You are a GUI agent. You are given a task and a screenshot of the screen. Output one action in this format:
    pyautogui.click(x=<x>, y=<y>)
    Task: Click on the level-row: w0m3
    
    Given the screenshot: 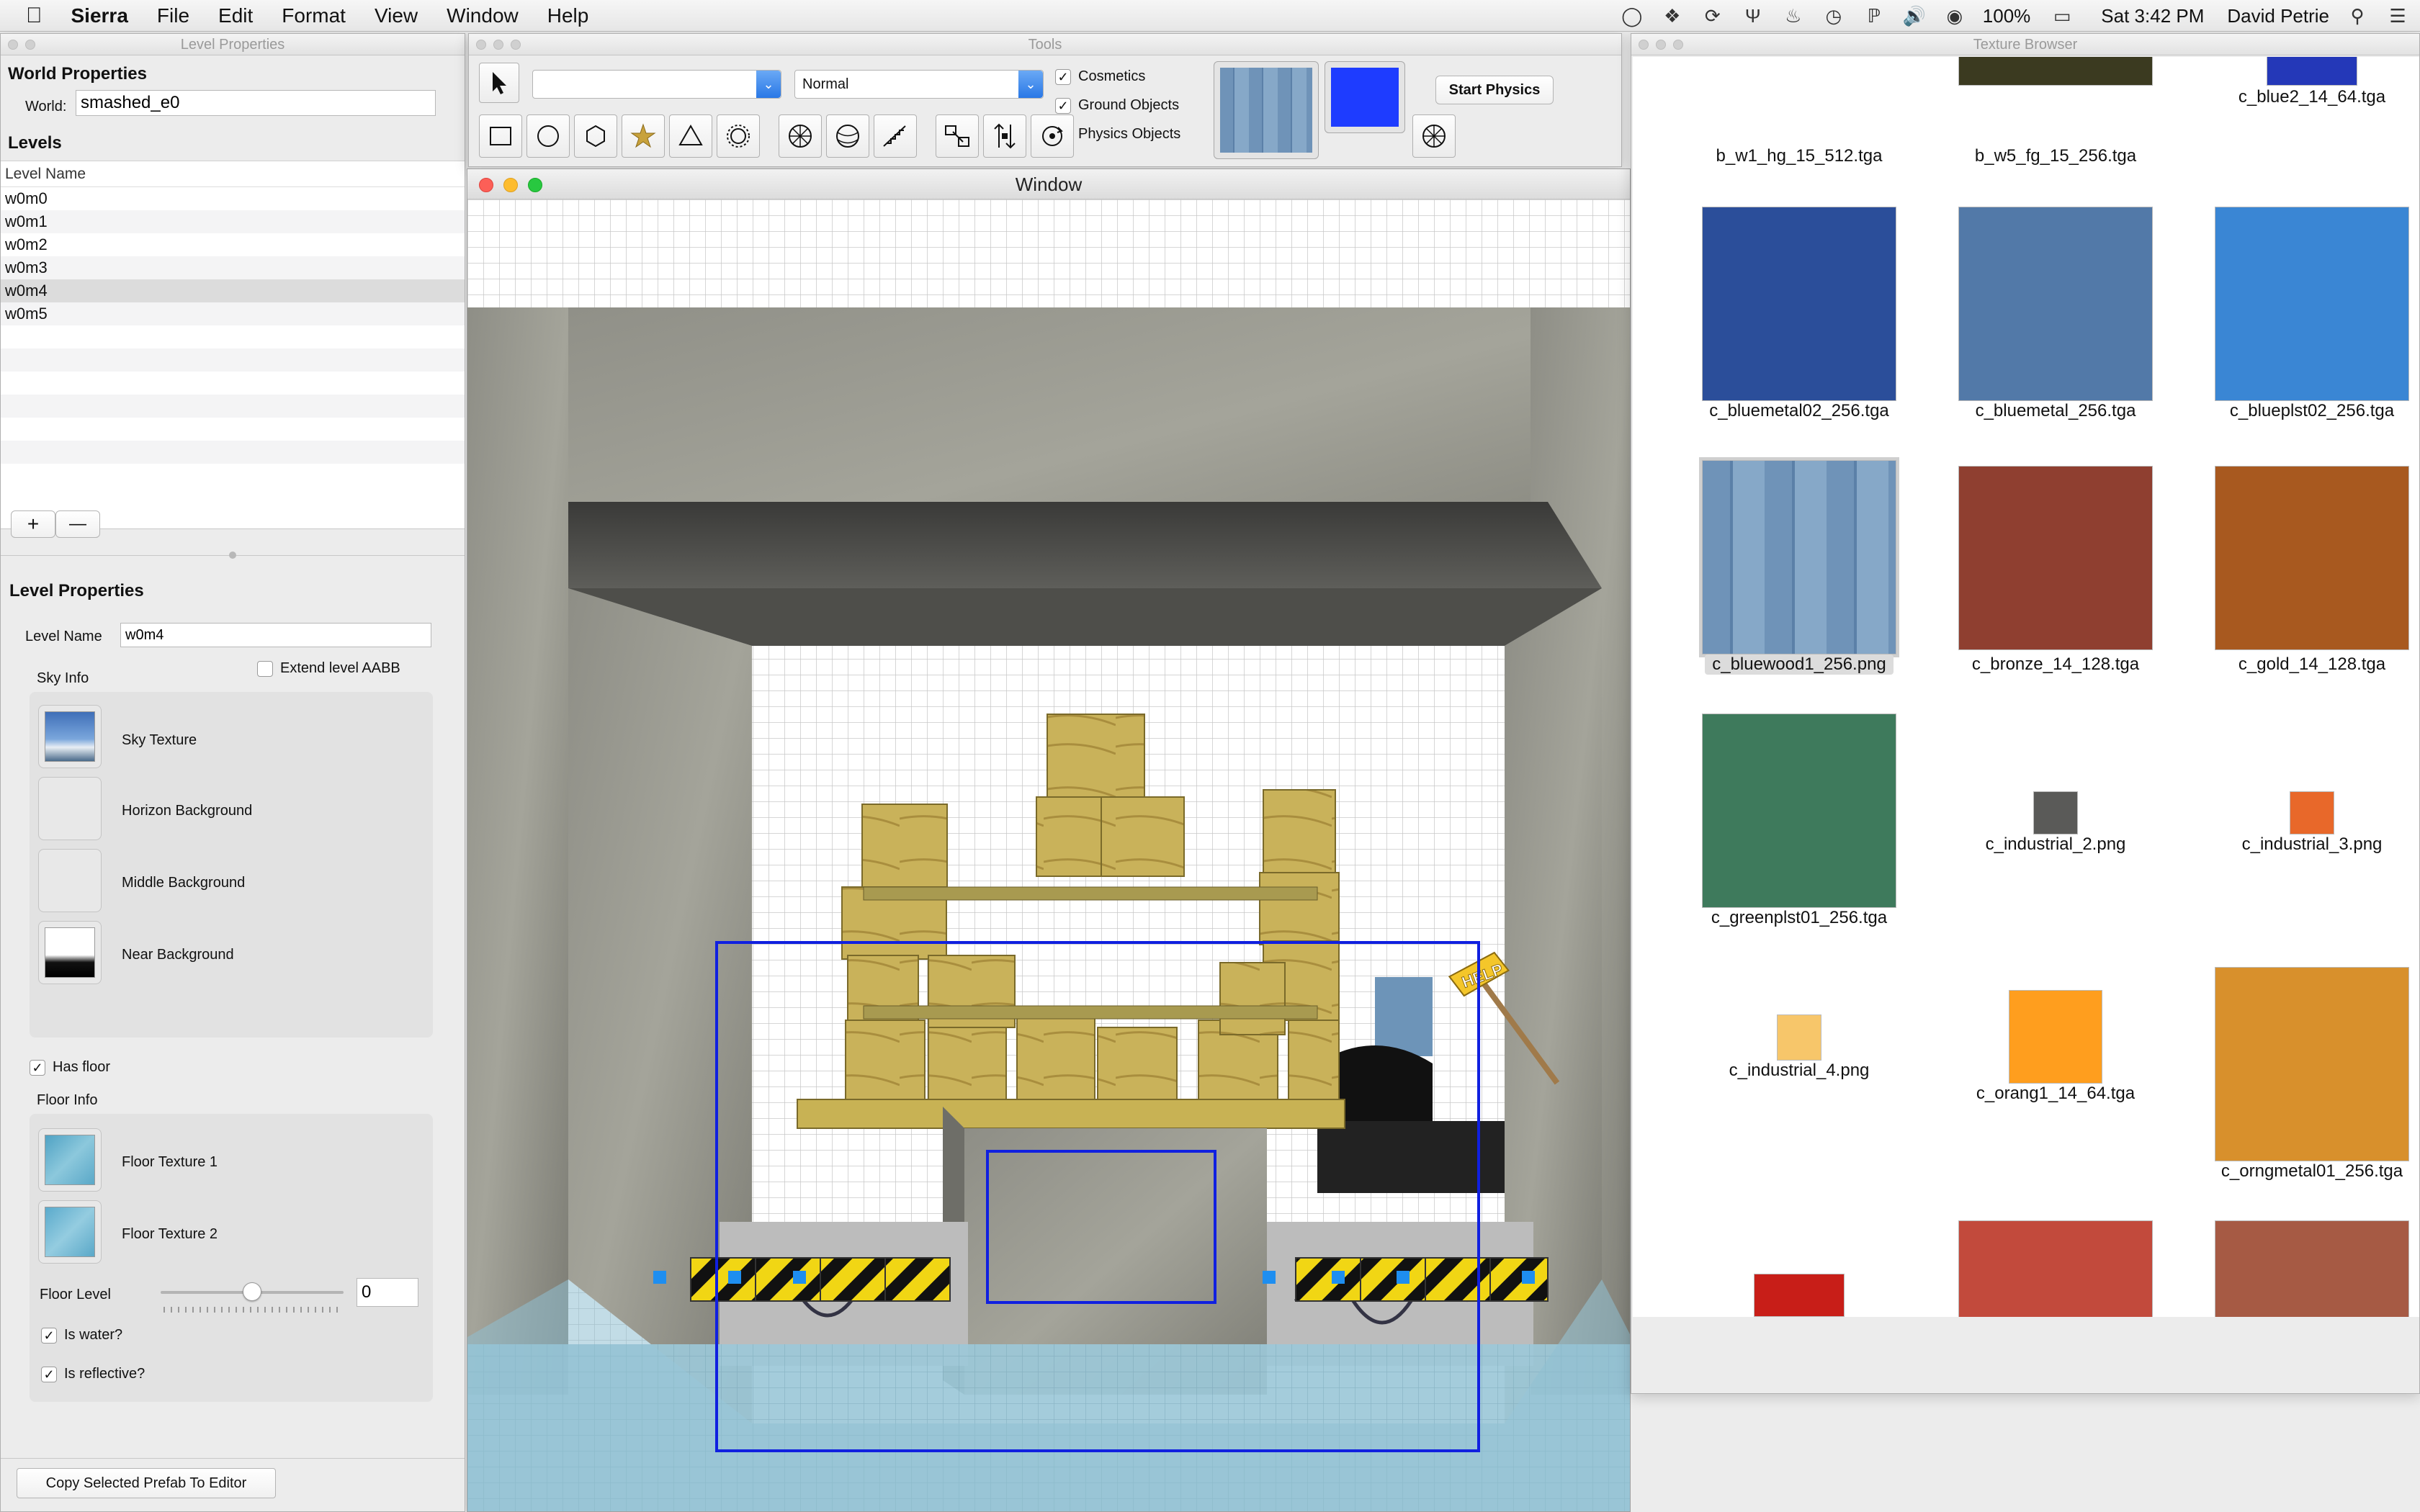 What is the action you would take?
    pyautogui.click(x=233, y=267)
    